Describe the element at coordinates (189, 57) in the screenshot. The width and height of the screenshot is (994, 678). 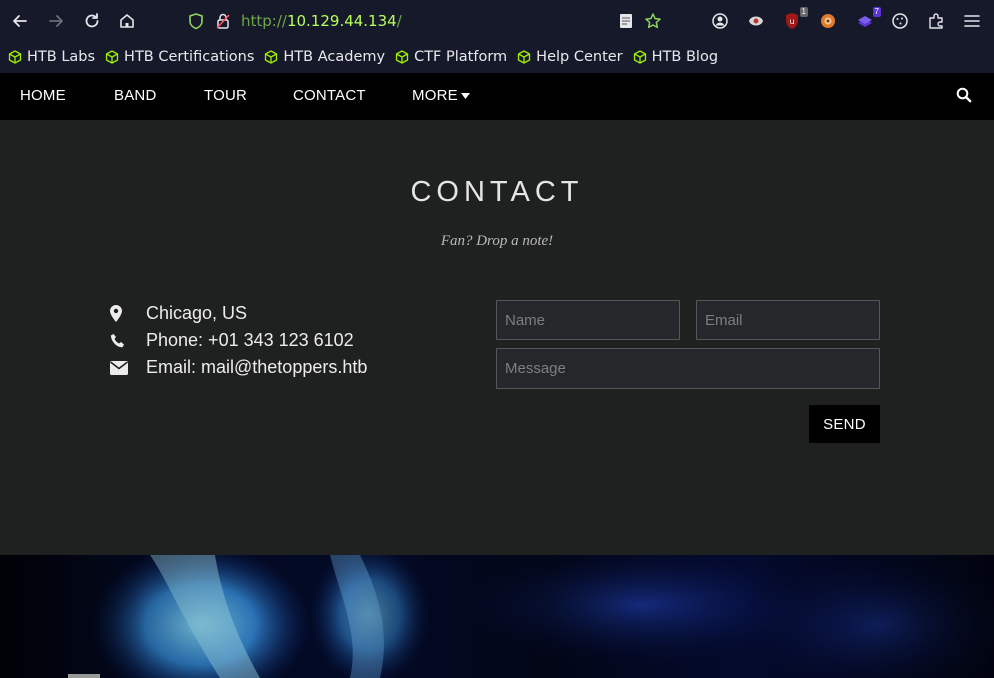
I see `bookmark-label: HTB Certifications` at that location.